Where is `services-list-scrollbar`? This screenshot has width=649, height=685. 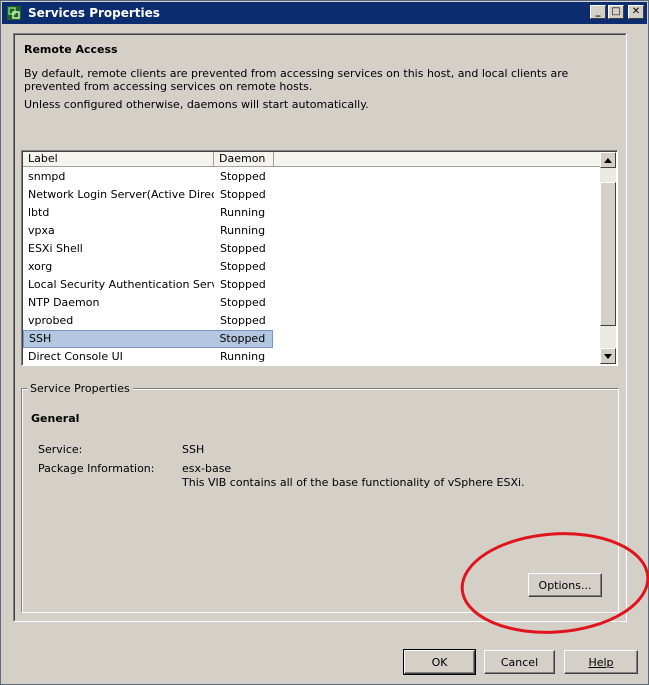
services-list-scrollbar is located at coordinates (608, 258).